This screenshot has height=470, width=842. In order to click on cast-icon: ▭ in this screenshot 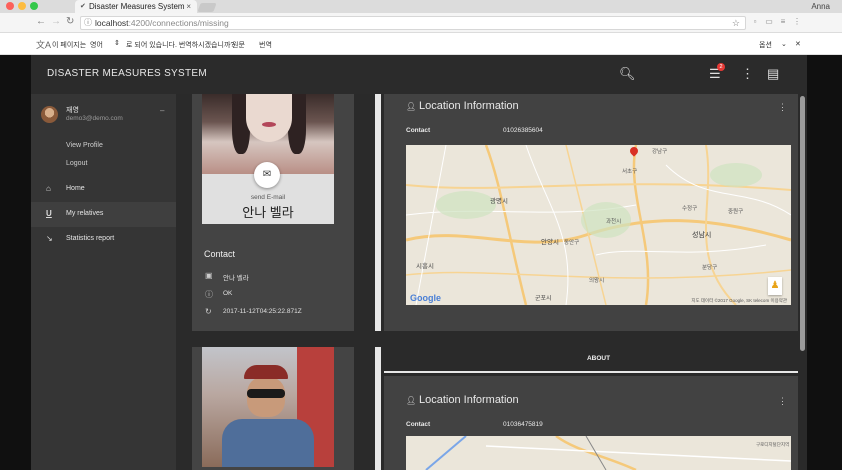, I will do `click(769, 22)`.